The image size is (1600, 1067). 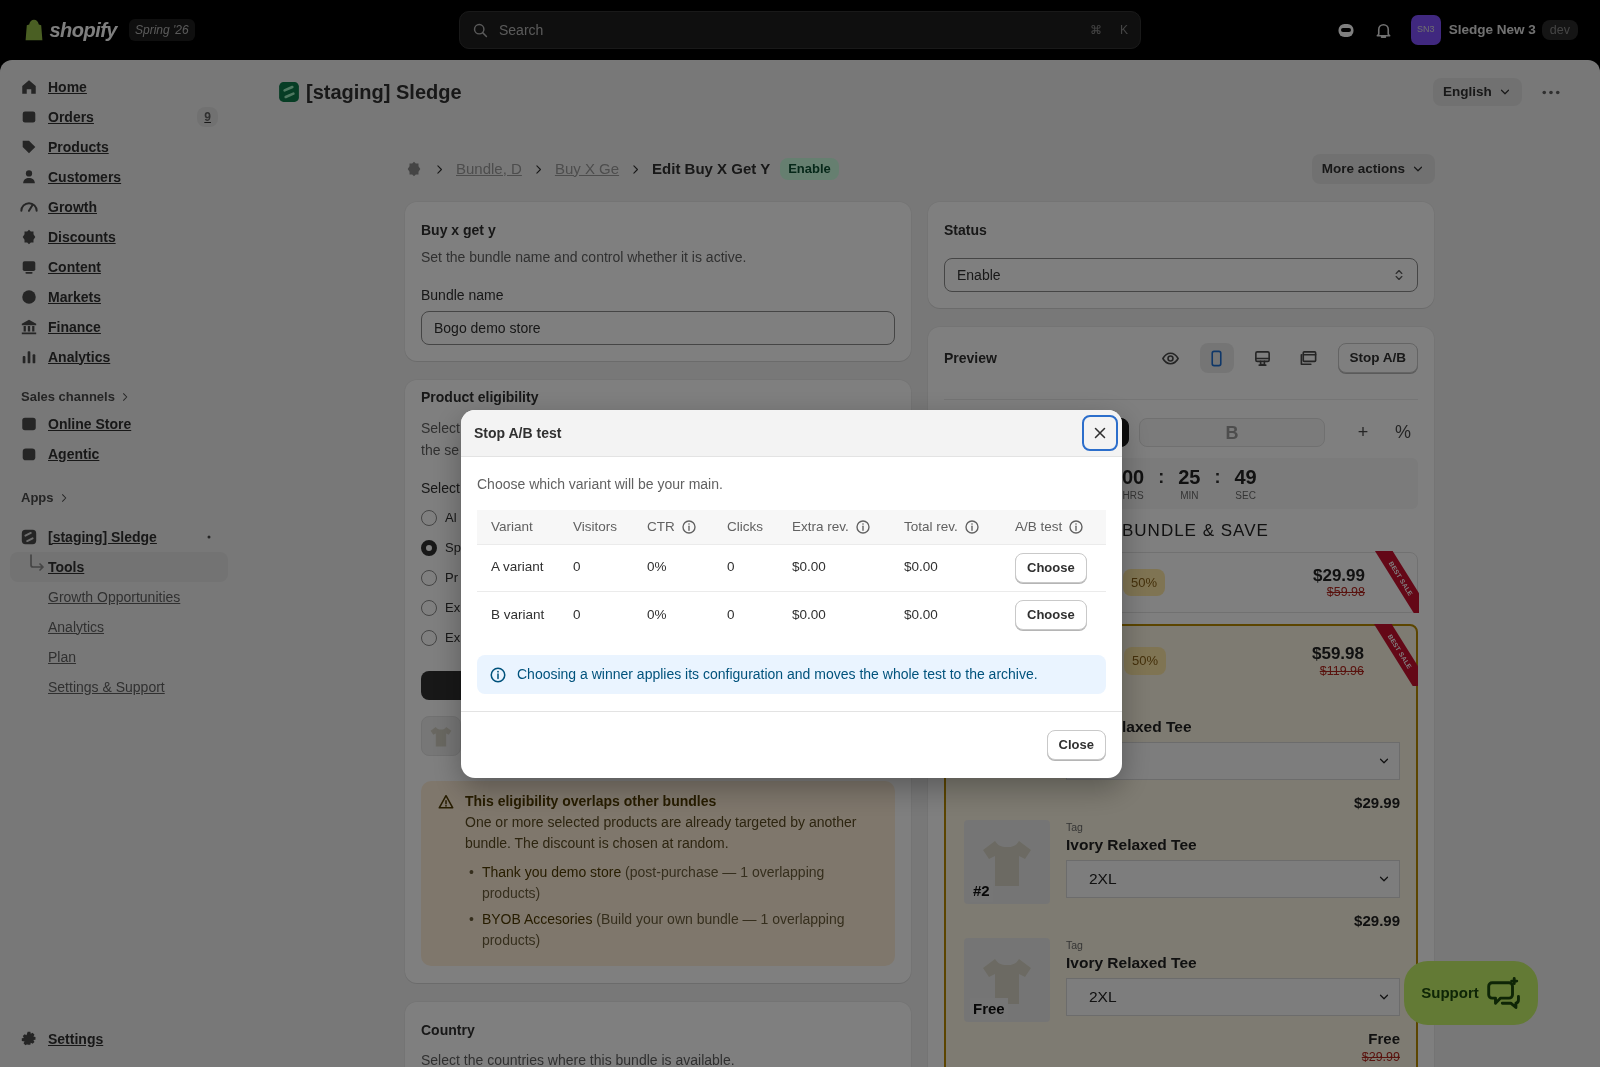 What do you see at coordinates (1492, 29) in the screenshot?
I see `user-name: Sledge New 3` at bounding box center [1492, 29].